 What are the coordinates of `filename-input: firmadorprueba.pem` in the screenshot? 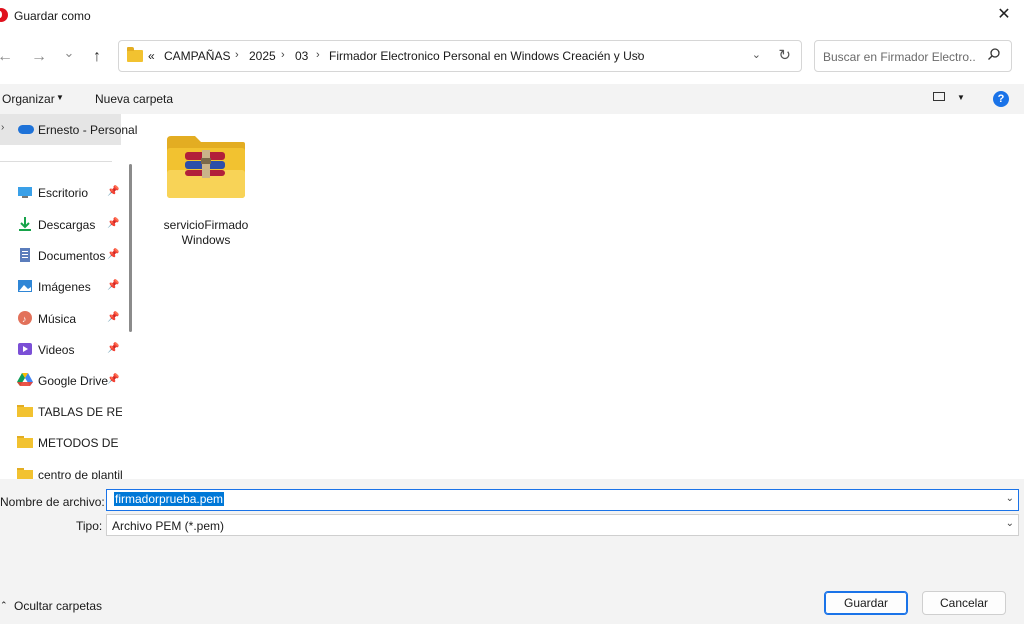 It's located at (169, 499).